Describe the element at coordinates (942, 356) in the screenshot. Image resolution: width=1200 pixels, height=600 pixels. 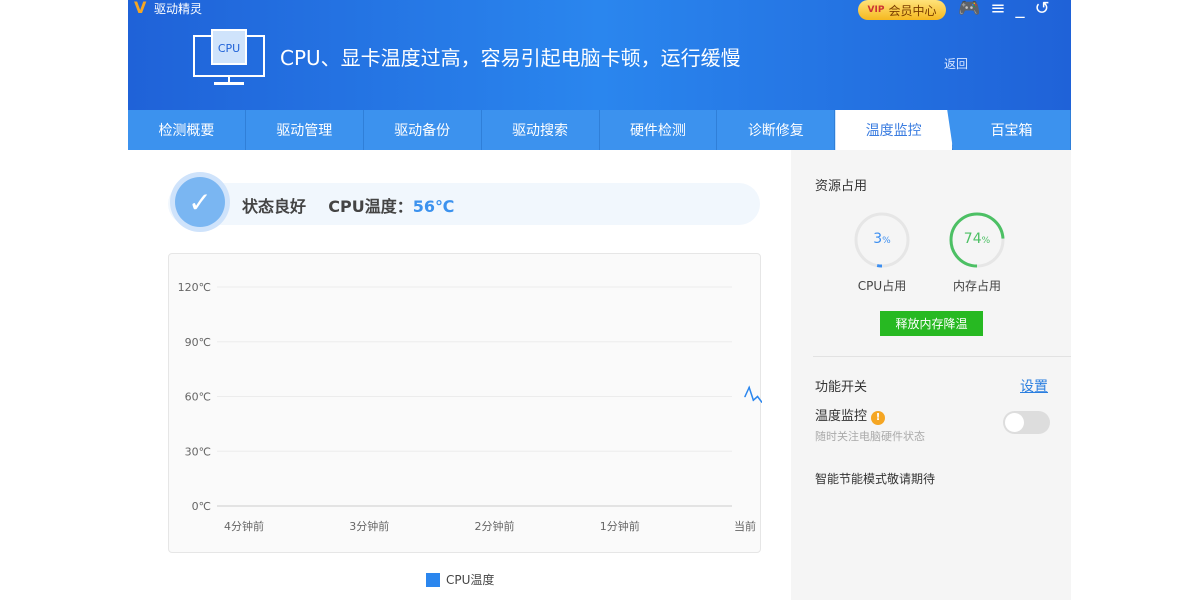
I see `divider` at that location.